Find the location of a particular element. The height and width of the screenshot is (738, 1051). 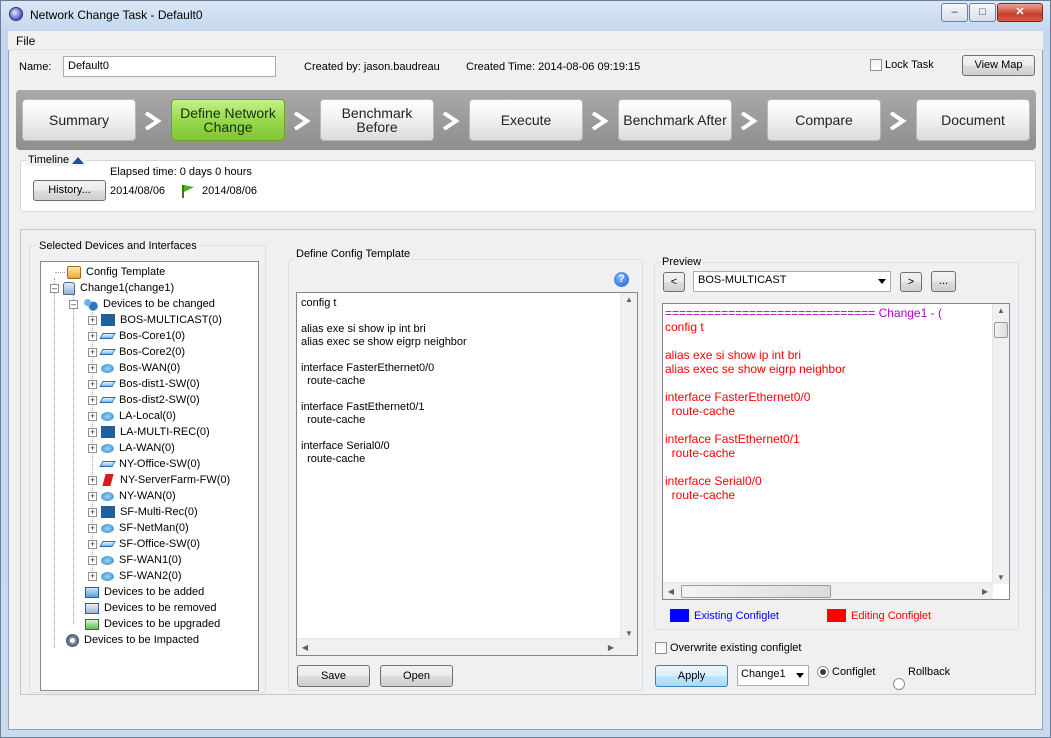

view-map-button: View Map is located at coordinates (998, 65).